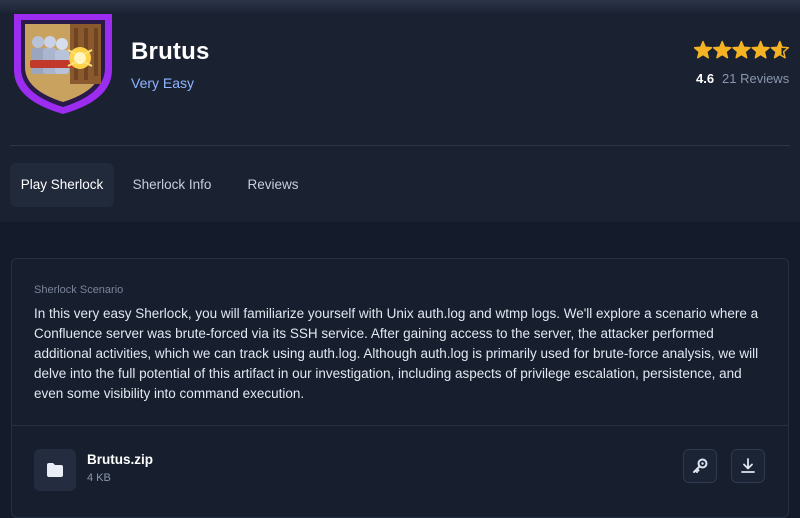  What do you see at coordinates (400, 145) in the screenshot?
I see `header-divider` at bounding box center [400, 145].